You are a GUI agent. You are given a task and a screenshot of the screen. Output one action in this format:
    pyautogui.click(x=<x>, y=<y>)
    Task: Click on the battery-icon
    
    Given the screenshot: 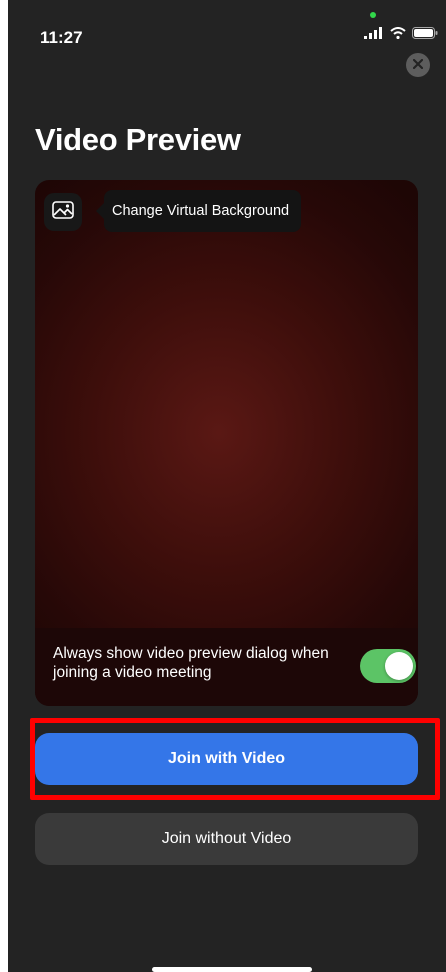 What is the action you would take?
    pyautogui.click(x=425, y=35)
    